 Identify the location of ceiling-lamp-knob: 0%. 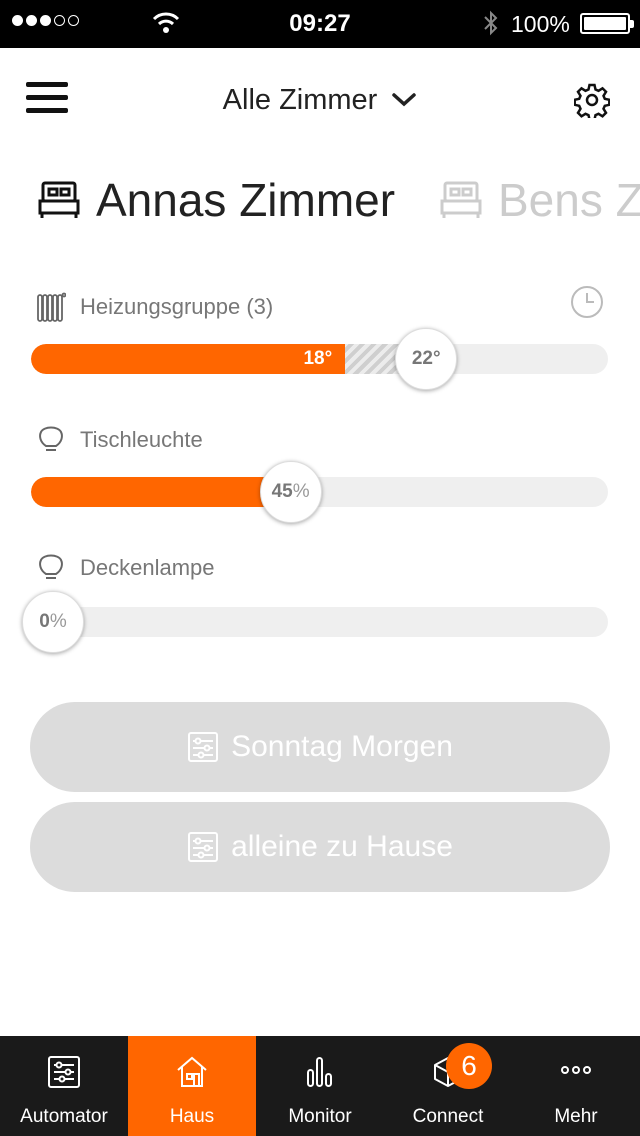
(53, 622).